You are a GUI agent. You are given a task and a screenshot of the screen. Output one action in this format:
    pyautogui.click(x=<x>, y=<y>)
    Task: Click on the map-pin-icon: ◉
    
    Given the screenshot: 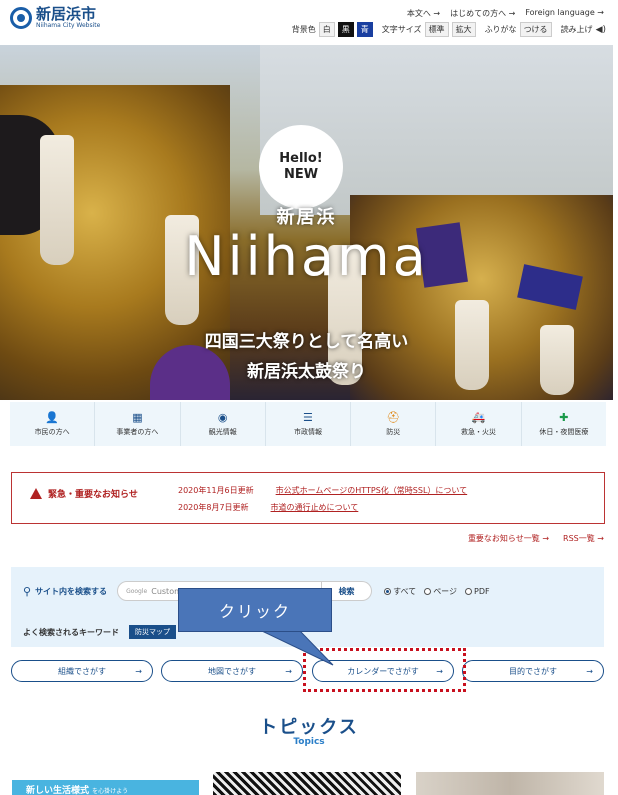 What is the action you would take?
    pyautogui.click(x=222, y=417)
    